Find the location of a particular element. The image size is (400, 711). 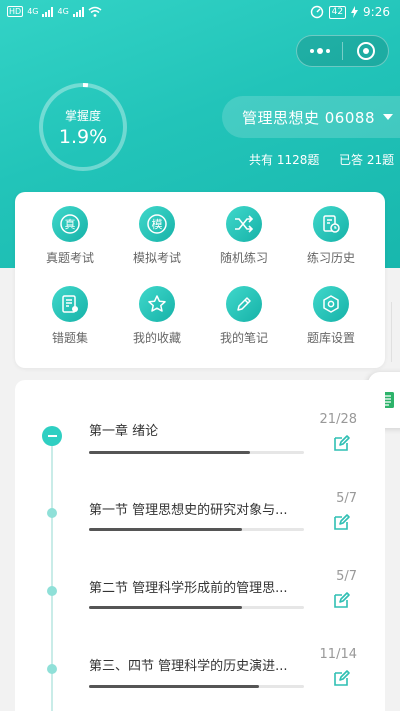

subject-selector: 管理思想史 06088 is located at coordinates (311, 117).